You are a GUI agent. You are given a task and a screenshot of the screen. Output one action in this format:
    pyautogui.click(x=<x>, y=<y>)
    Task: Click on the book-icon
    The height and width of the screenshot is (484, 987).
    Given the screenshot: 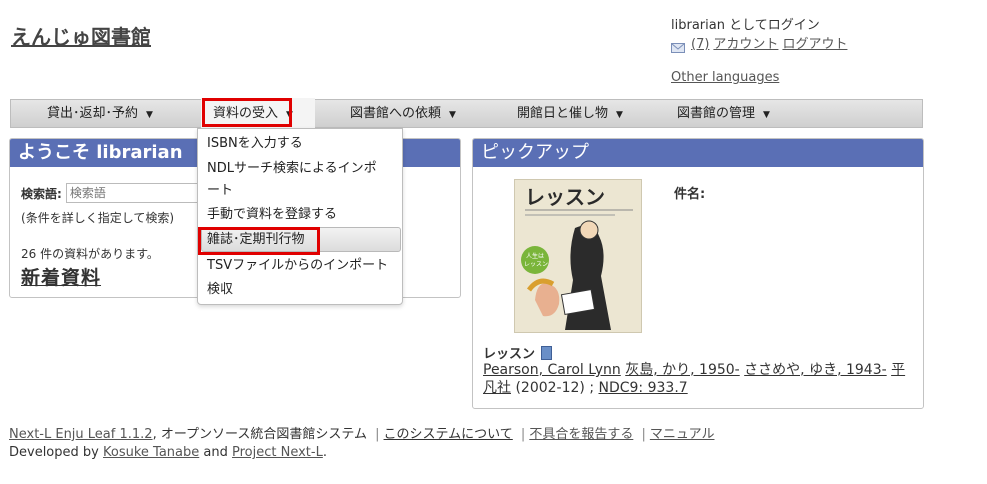 What is the action you would take?
    pyautogui.click(x=547, y=352)
    